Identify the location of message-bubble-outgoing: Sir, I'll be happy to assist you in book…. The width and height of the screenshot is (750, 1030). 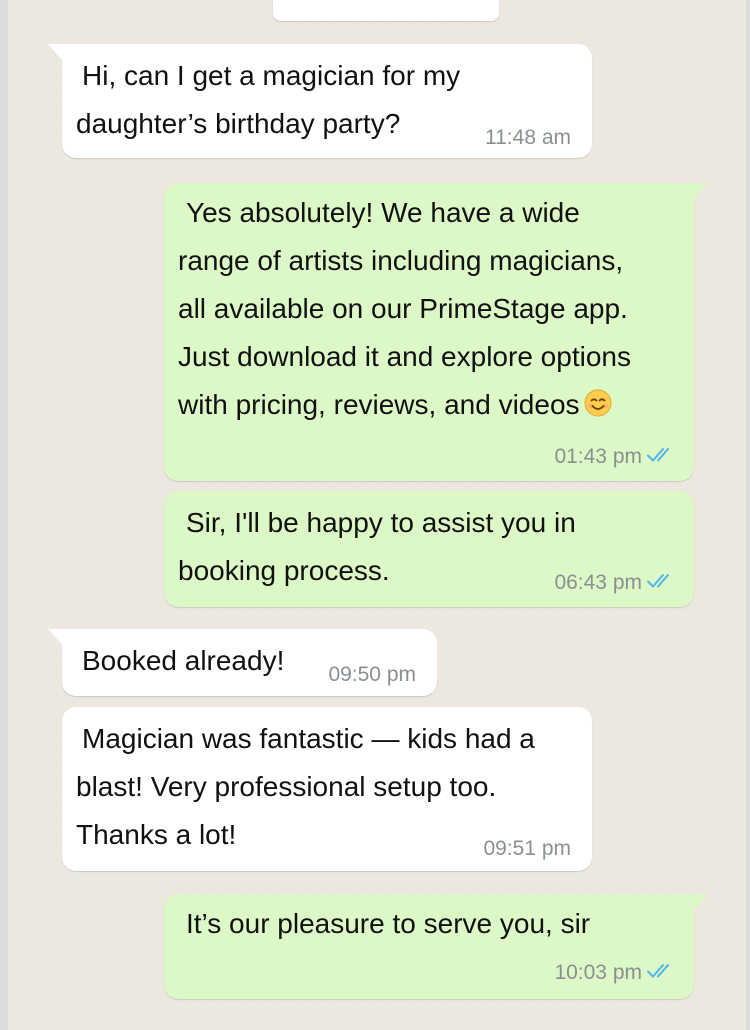
(429, 549).